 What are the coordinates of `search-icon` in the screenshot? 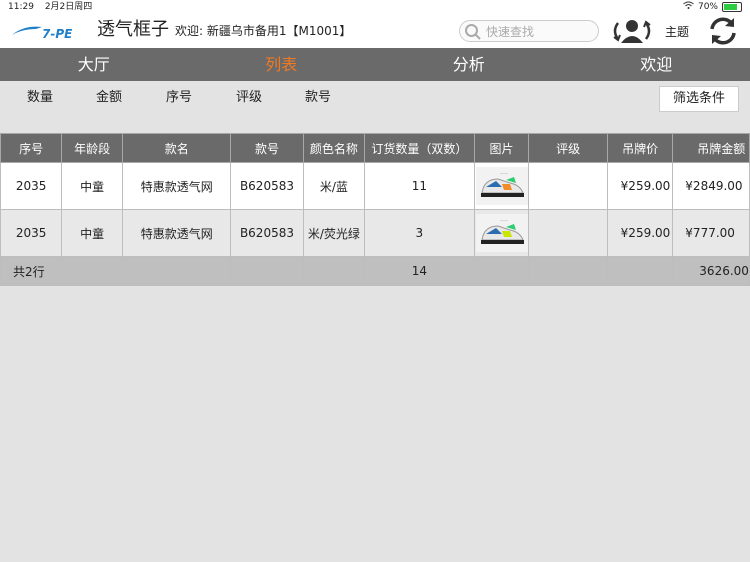 It's located at (473, 32).